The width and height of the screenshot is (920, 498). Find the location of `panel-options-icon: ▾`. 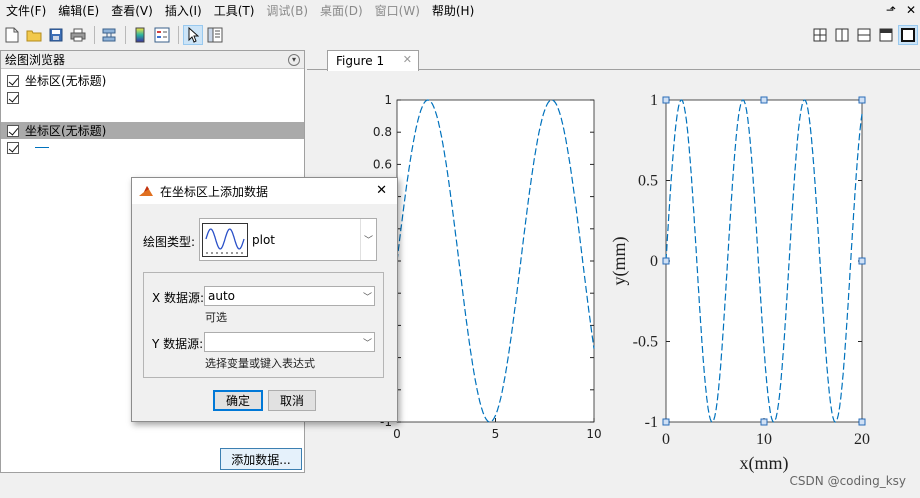

panel-options-icon: ▾ is located at coordinates (294, 59).